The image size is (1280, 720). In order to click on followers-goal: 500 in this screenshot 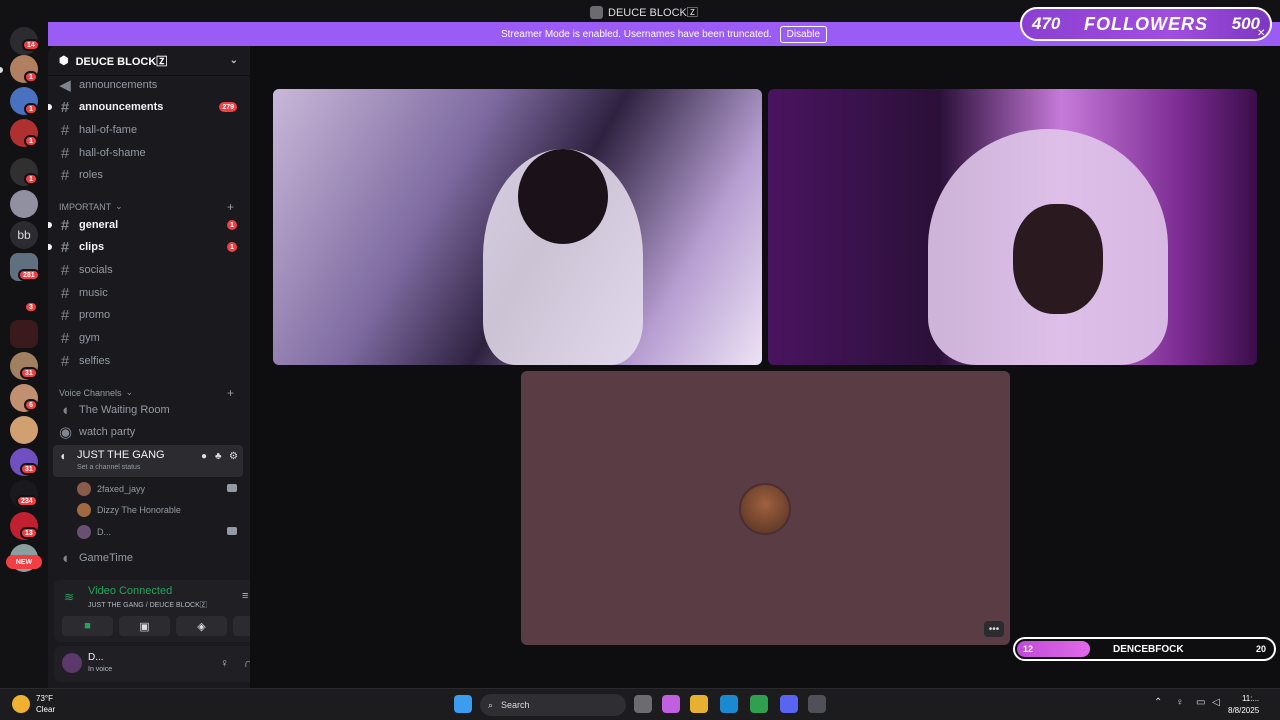, I will do `click(1245, 23)`.